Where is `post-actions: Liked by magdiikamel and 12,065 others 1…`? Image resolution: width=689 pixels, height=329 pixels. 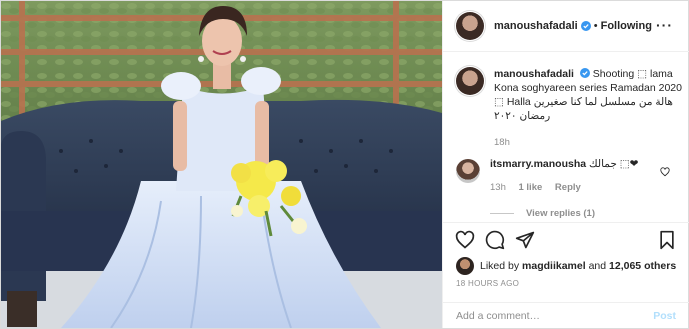 post-actions: Liked by magdiikamel and 12,065 others 1… is located at coordinates (566, 275).